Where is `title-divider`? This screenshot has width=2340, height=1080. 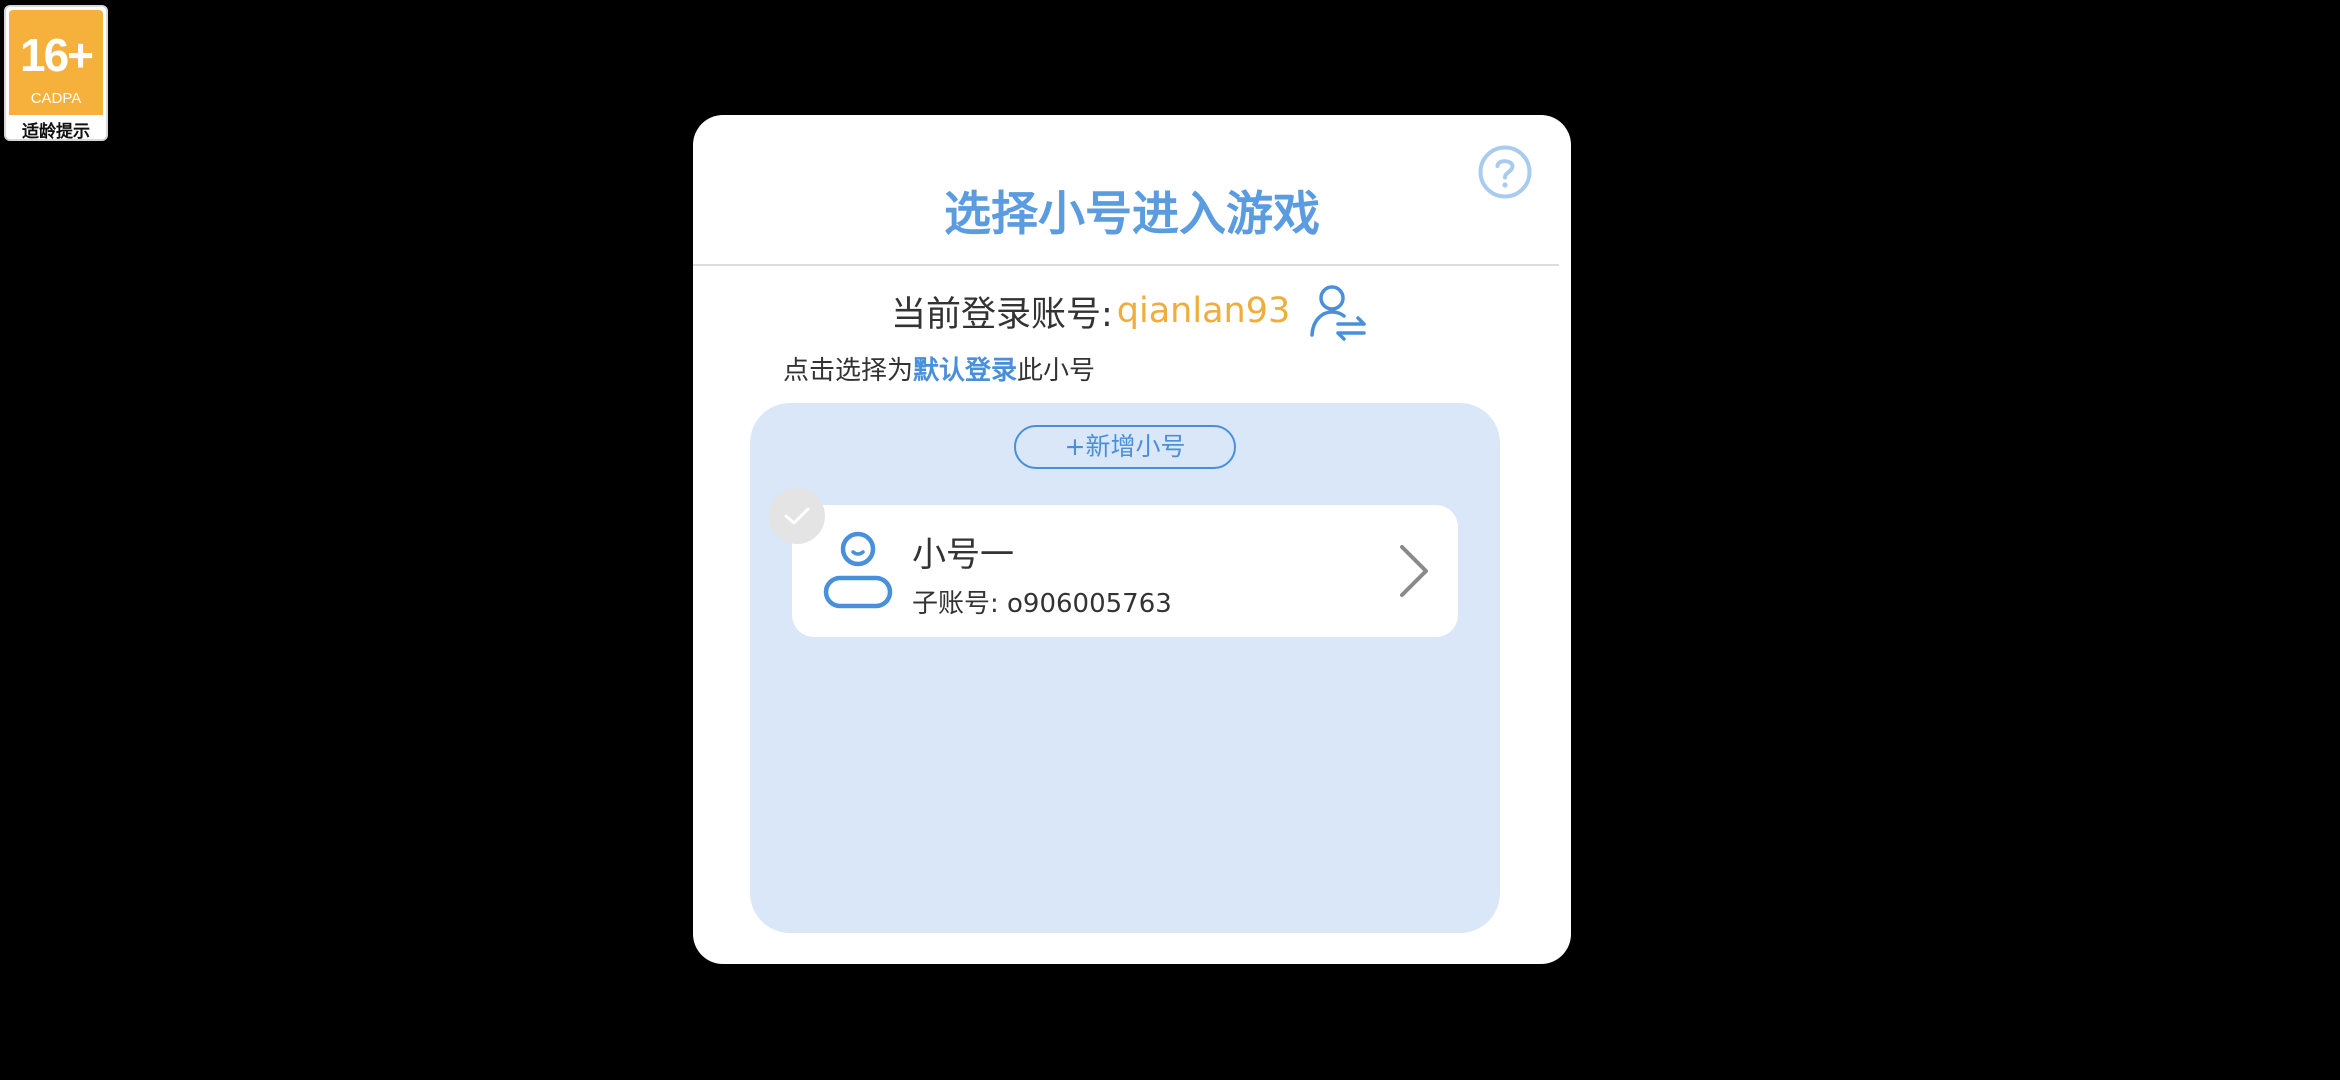
title-divider is located at coordinates (1126, 265).